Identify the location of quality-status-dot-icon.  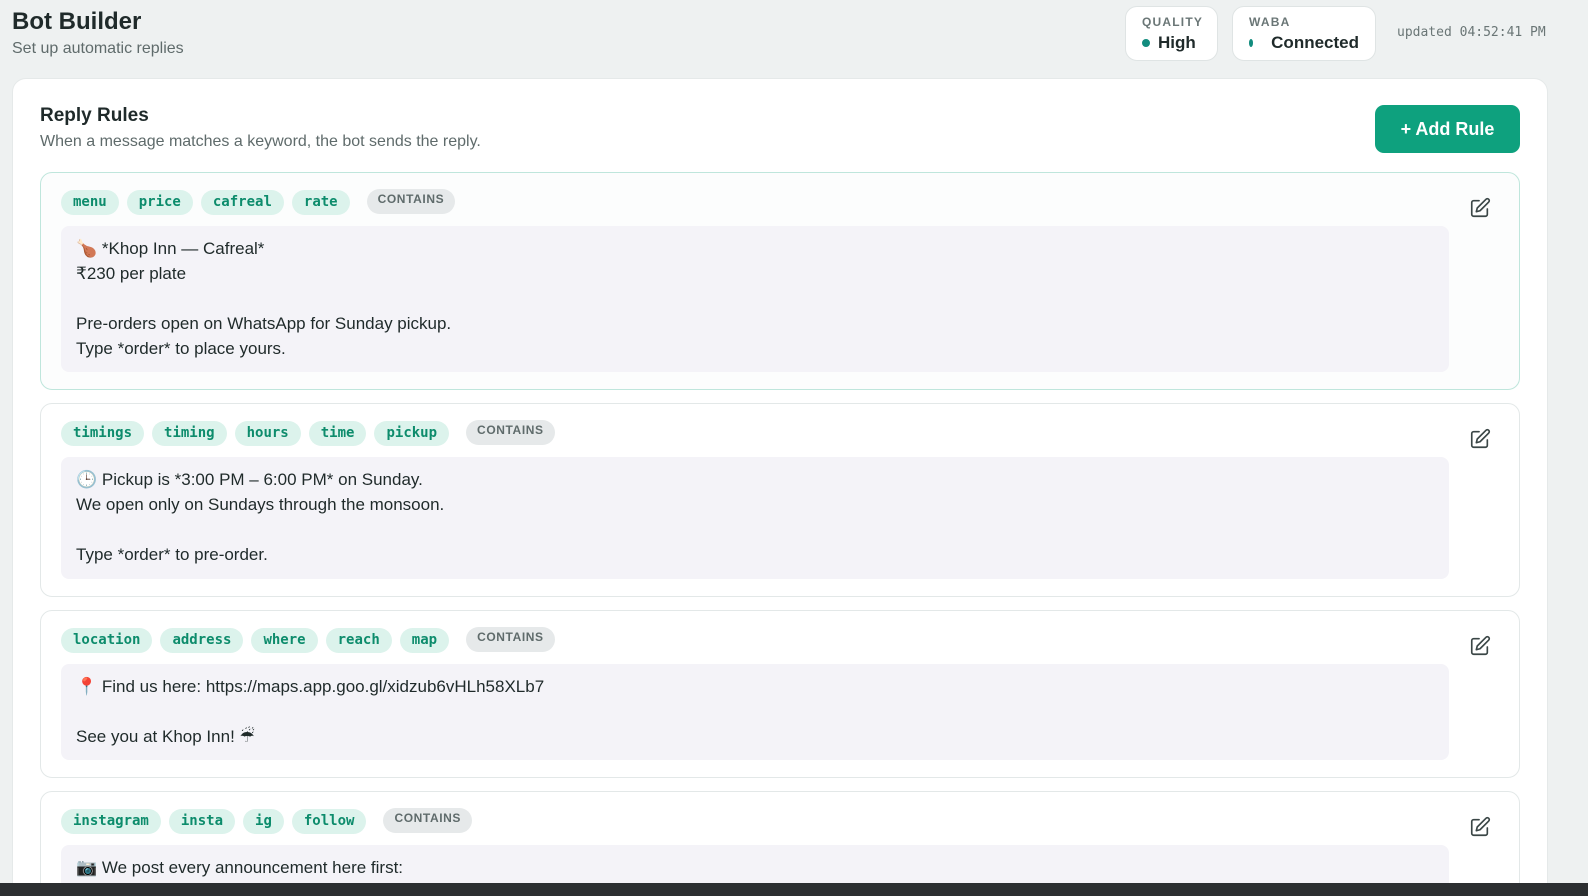
(1146, 43).